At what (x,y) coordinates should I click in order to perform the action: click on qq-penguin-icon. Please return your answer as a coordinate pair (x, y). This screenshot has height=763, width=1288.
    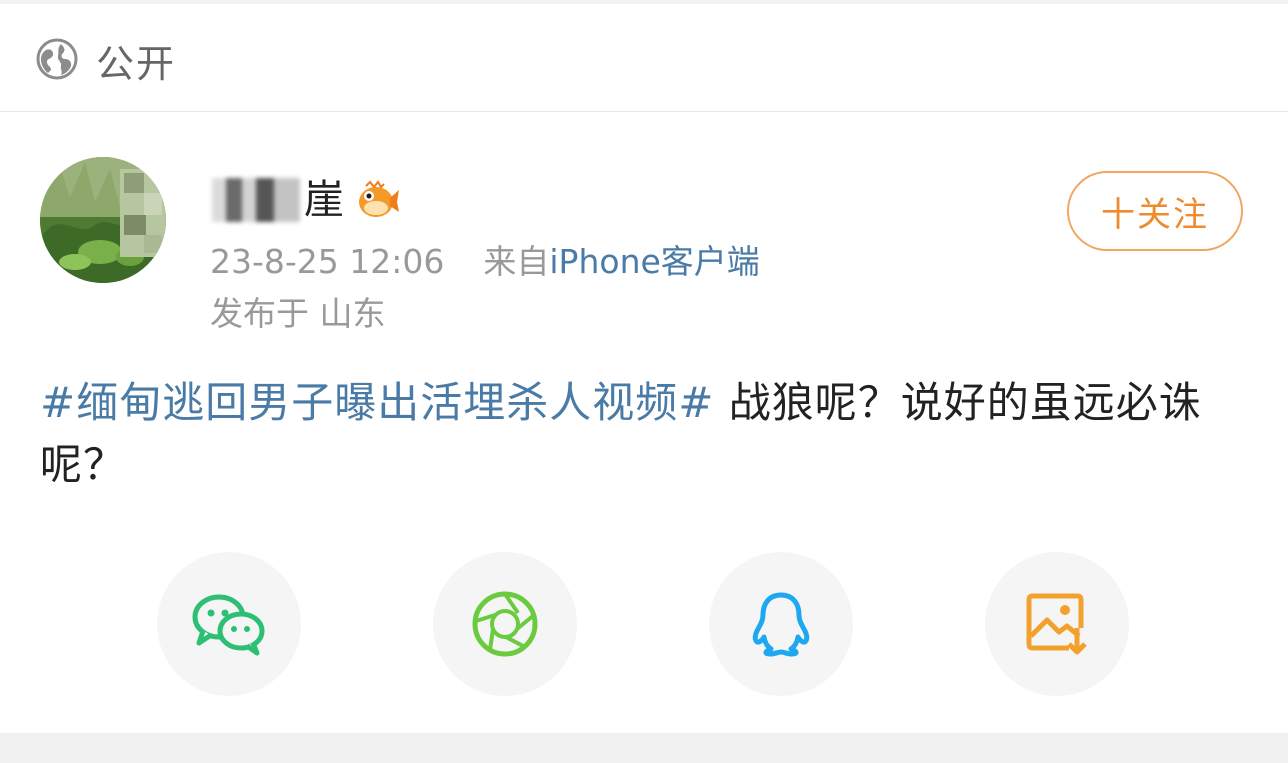
    Looking at the image, I should click on (781, 624).